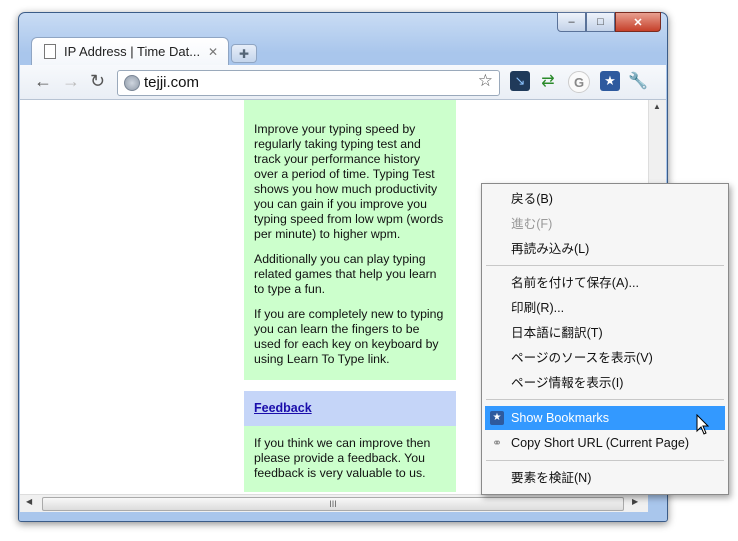  I want to click on scroll-left-icon: ◀, so click(29, 501).